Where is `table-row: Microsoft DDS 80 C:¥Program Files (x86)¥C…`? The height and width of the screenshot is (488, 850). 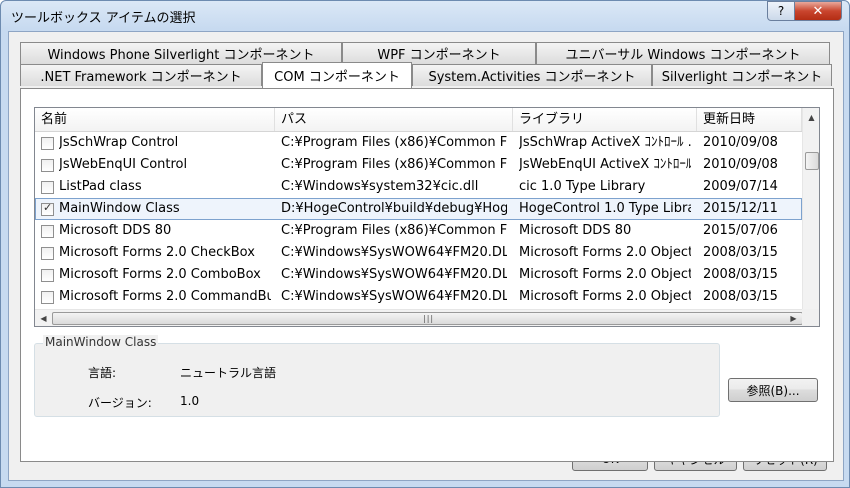 table-row: Microsoft DDS 80 C:¥Program Files (x86)¥C… is located at coordinates (418, 231).